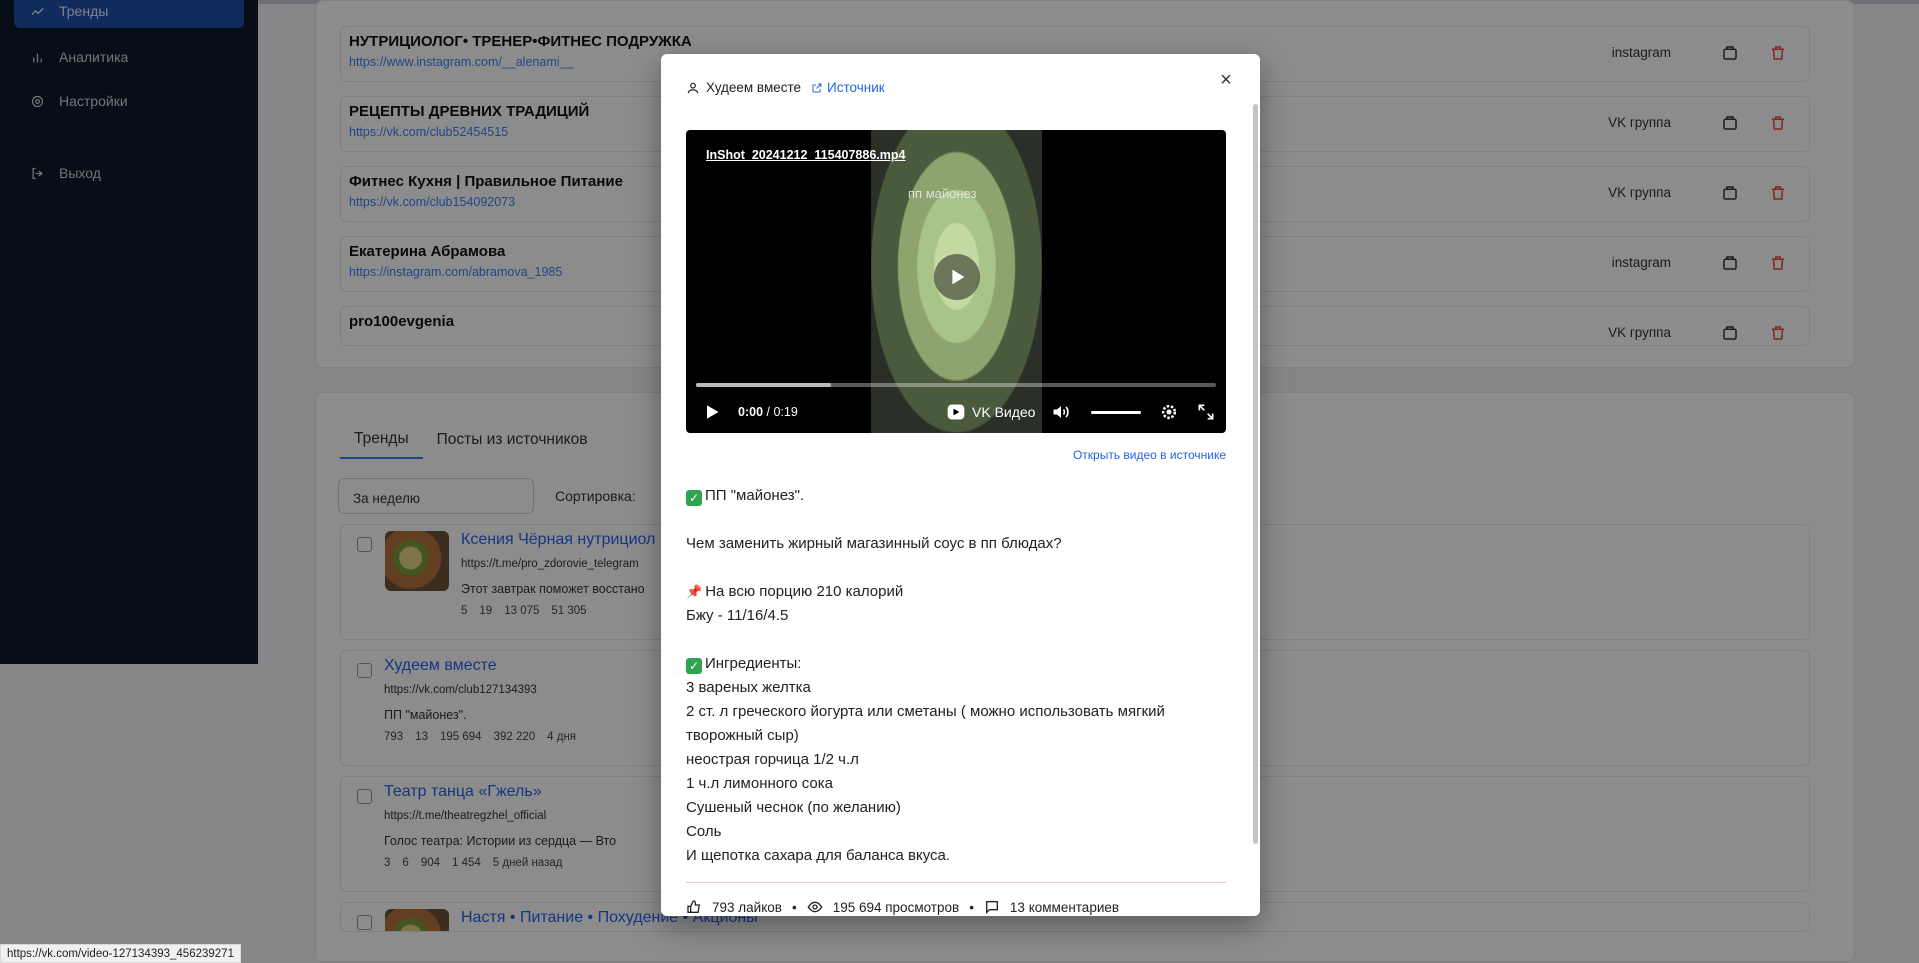 The width and height of the screenshot is (1919, 963). What do you see at coordinates (737, 615) in the screenshot?
I see `post-text-content: Бжу - 11/16/4.5` at bounding box center [737, 615].